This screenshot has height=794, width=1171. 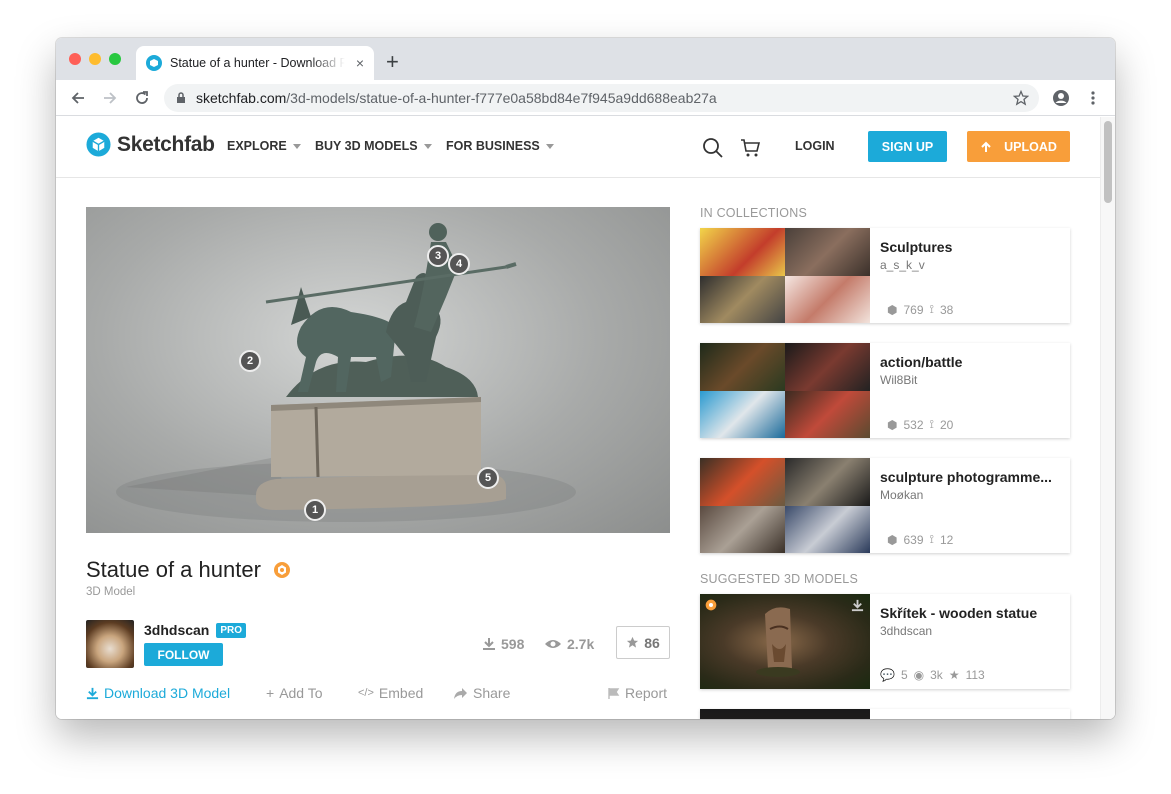 What do you see at coordinates (315, 510) in the screenshot?
I see `hotspot-1: 1` at bounding box center [315, 510].